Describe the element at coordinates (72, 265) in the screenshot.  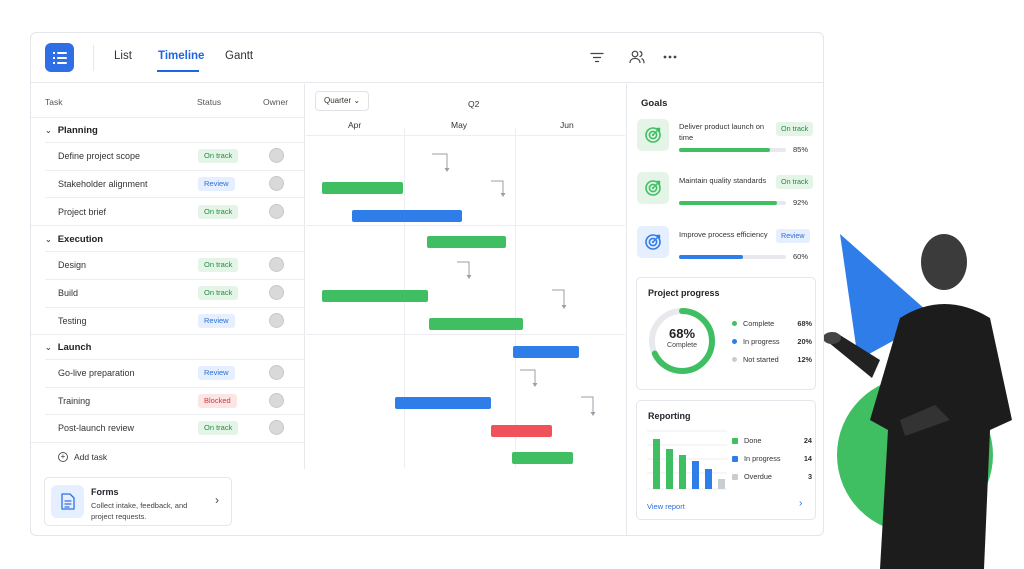
I see `task-name: Design` at that location.